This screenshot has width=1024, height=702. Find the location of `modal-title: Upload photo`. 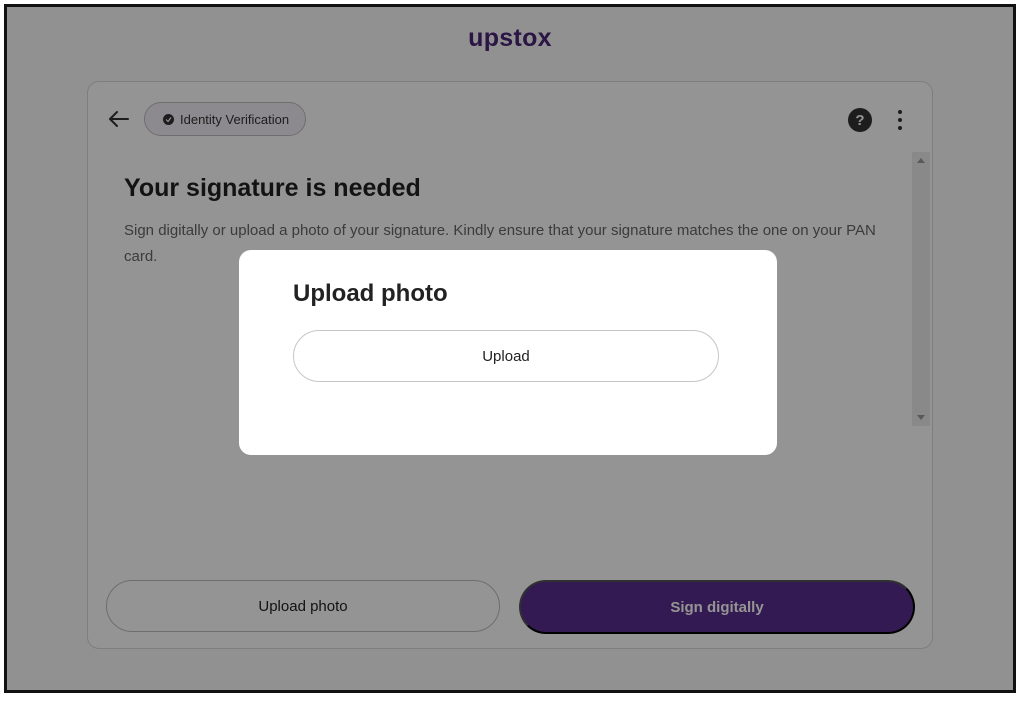

modal-title: Upload photo is located at coordinates (370, 293).